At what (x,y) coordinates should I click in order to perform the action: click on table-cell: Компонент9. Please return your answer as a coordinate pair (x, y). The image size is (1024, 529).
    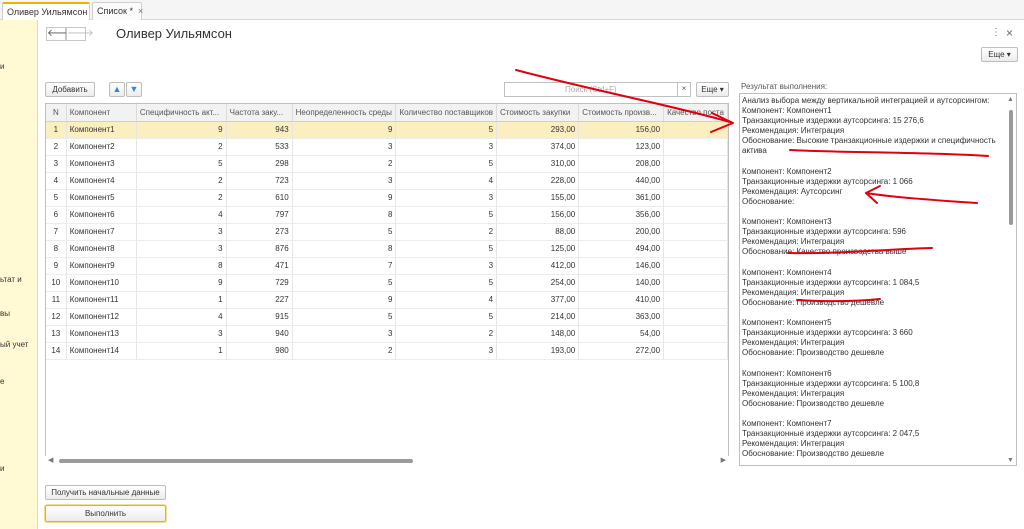
    Looking at the image, I should click on (101, 266).